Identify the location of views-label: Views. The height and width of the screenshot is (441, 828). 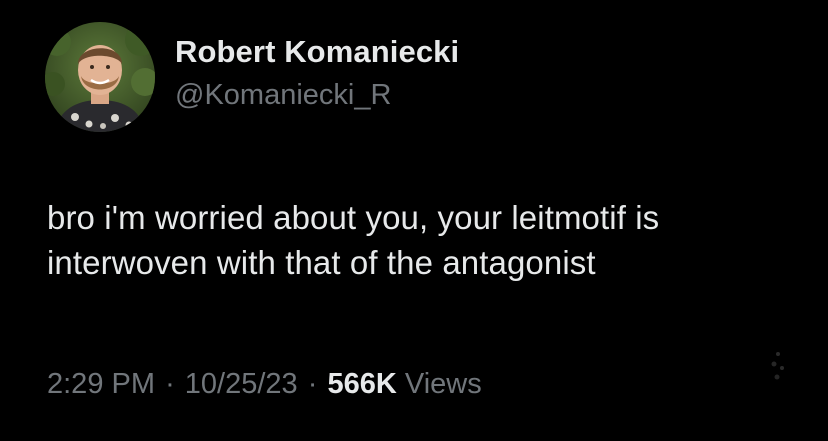
(443, 384).